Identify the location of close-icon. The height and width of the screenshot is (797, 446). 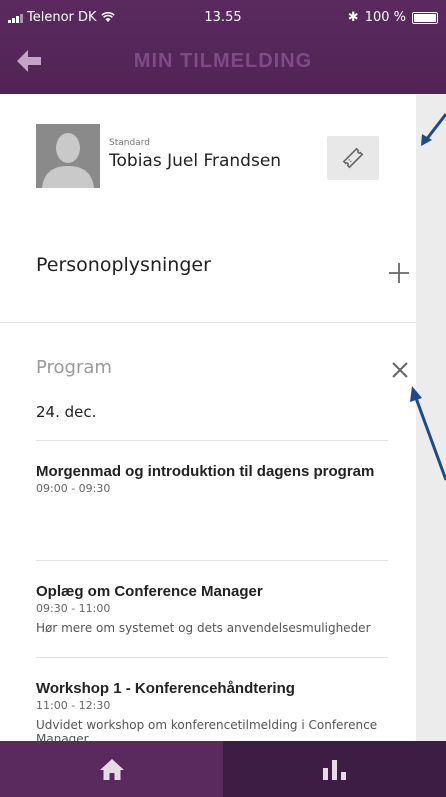
(400, 370).